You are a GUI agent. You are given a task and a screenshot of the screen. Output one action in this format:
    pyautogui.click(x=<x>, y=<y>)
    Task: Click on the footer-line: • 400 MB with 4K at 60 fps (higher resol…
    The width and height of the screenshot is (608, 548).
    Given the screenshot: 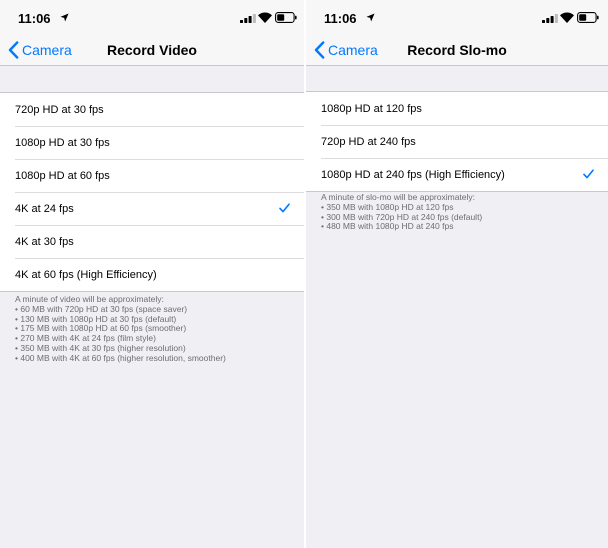 What is the action you would take?
    pyautogui.click(x=120, y=357)
    